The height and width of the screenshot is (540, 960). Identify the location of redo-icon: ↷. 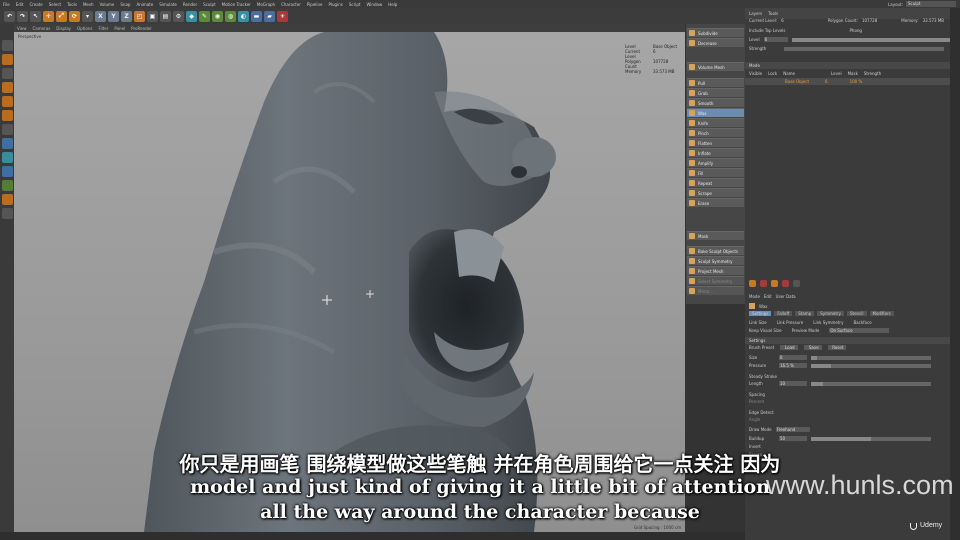
(22, 16).